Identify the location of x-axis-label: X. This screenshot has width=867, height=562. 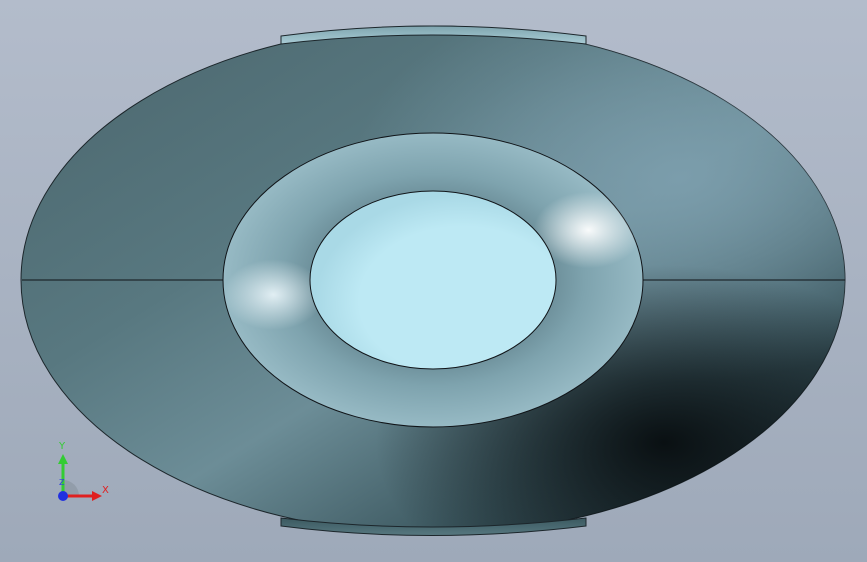
(105, 490).